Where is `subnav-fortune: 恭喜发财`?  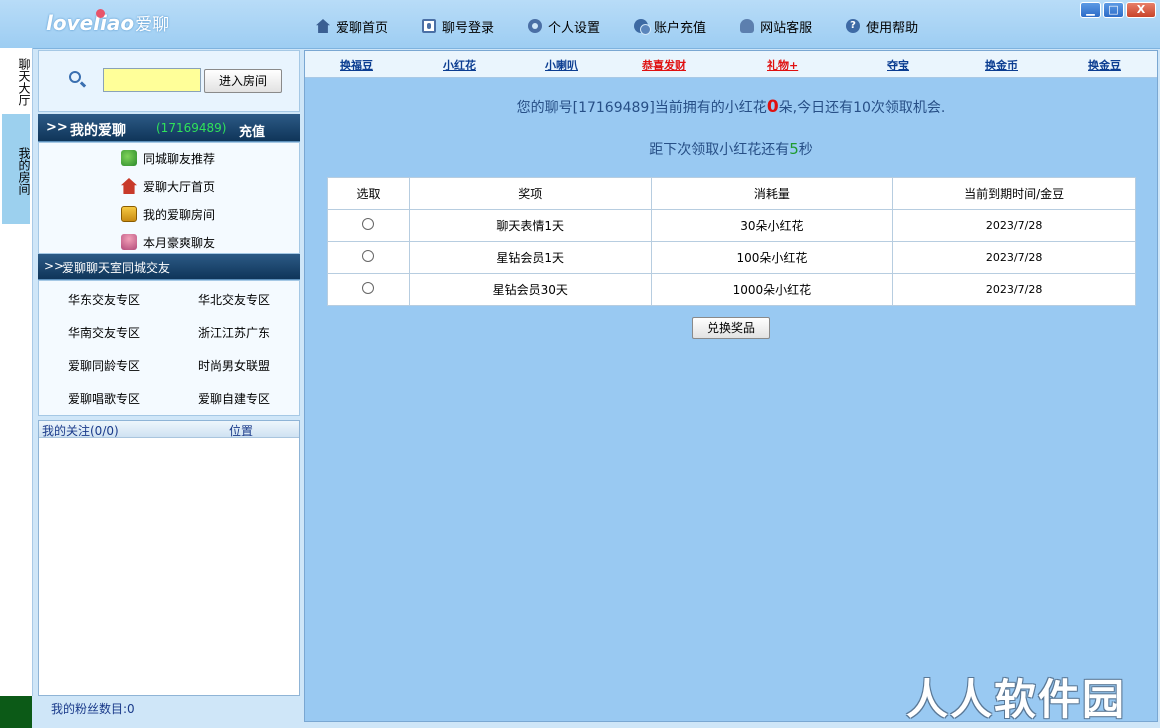 subnav-fortune: 恭喜发财 is located at coordinates (664, 65).